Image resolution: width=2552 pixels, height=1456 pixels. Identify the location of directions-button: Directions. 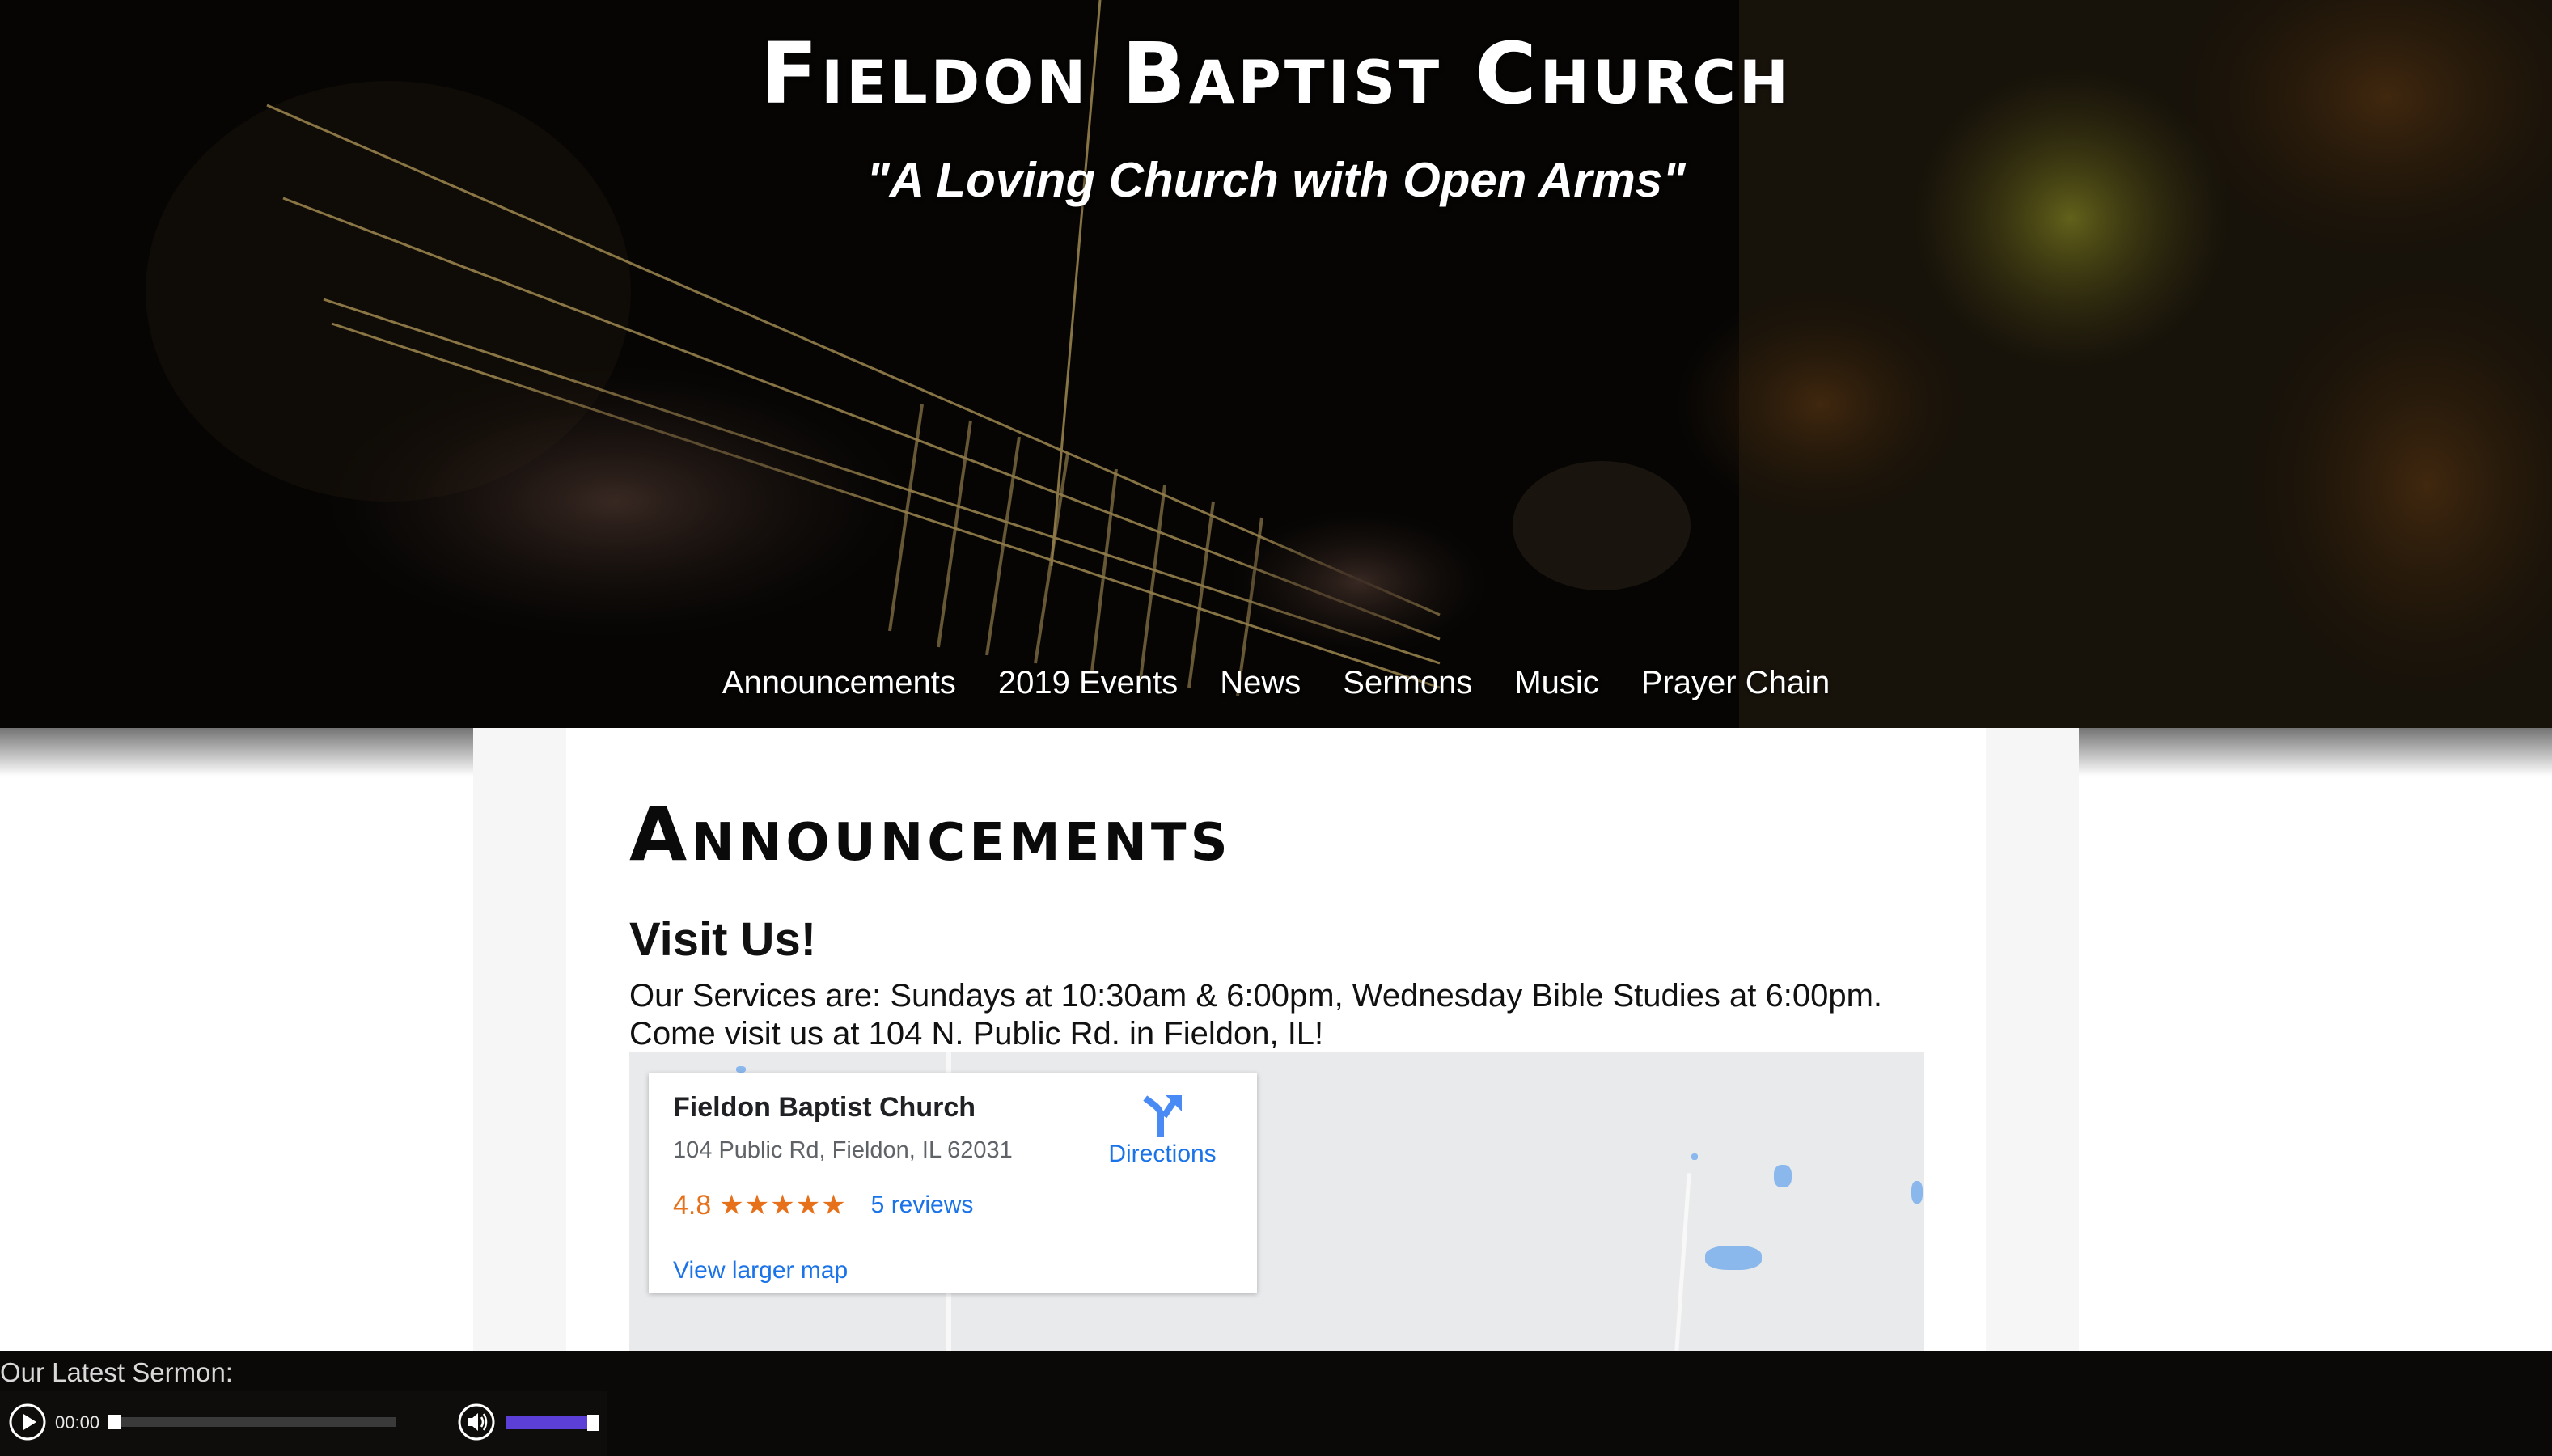
(1162, 1130).